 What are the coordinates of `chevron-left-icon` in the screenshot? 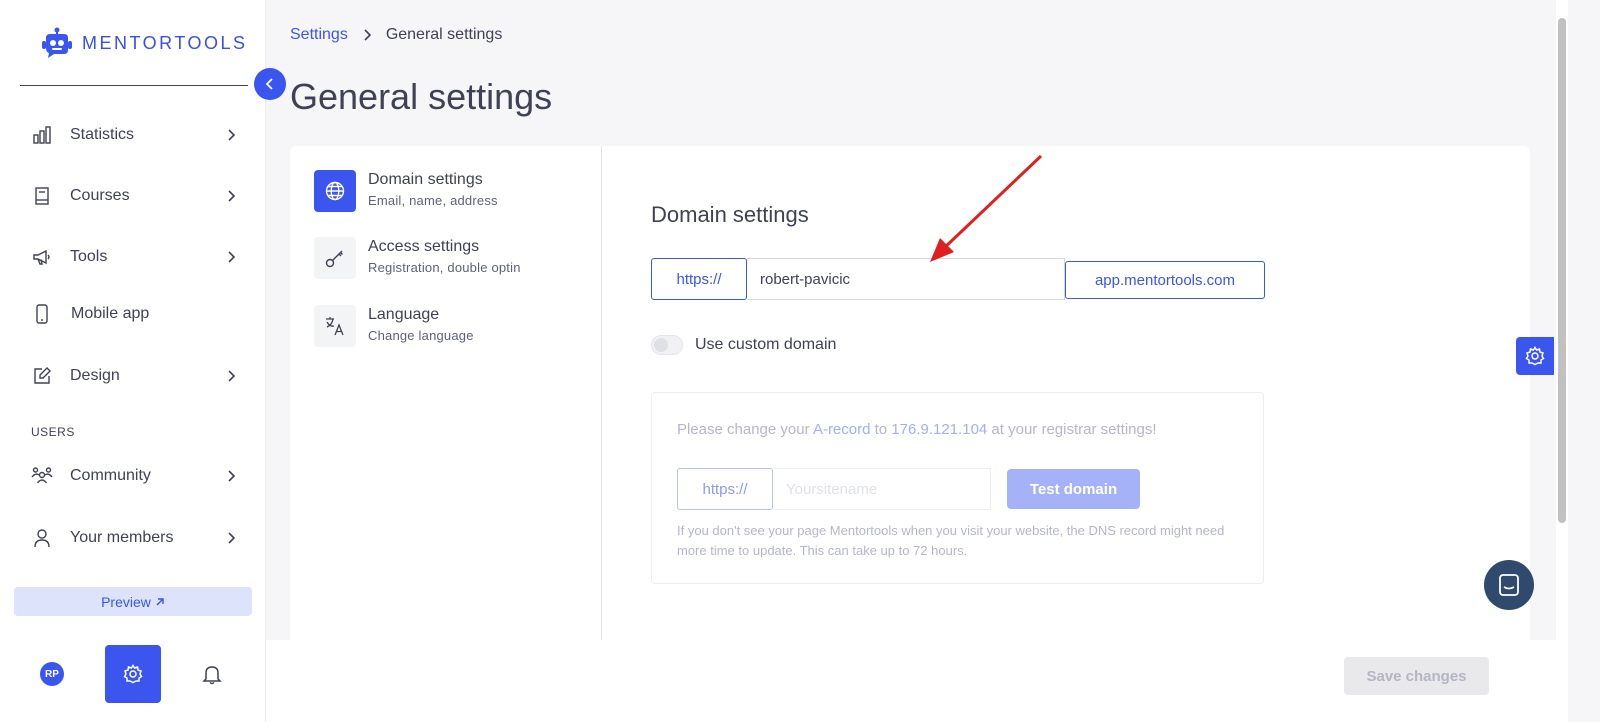 It's located at (269, 84).